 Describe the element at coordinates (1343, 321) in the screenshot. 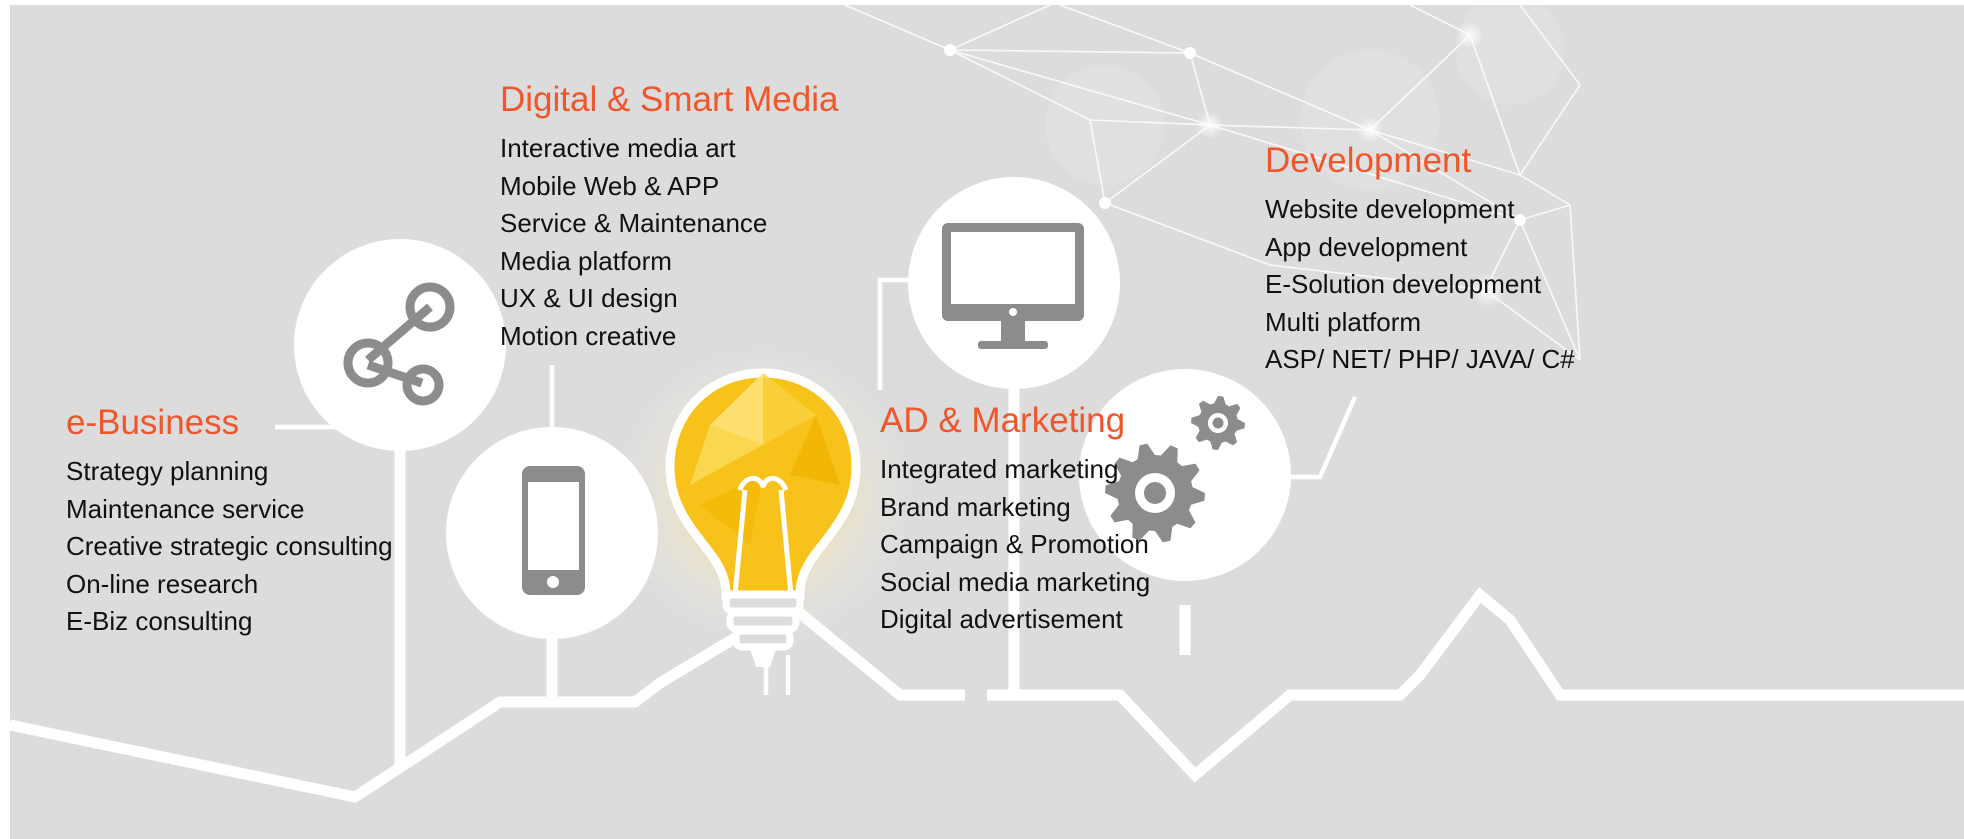

I see `list-item: Multi platform` at that location.